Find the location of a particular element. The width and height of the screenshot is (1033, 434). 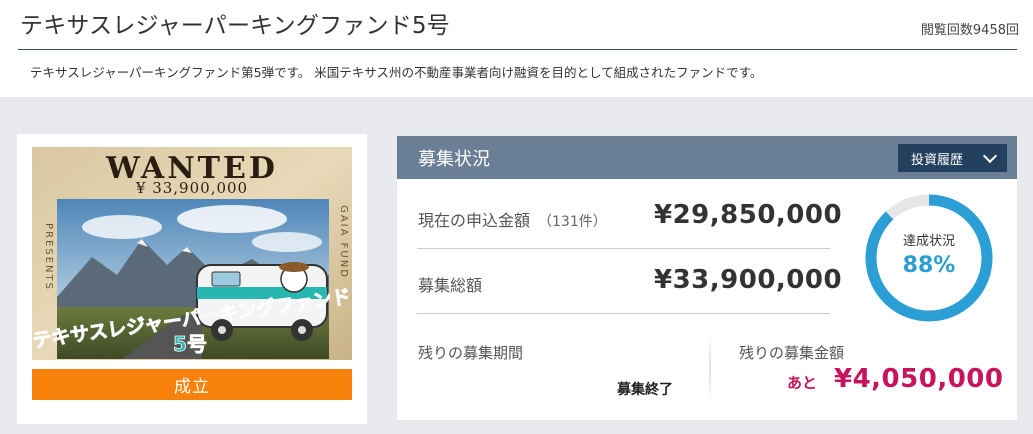

applied-amount-label: 現在の申込金額 （131件） is located at coordinates (512, 219).